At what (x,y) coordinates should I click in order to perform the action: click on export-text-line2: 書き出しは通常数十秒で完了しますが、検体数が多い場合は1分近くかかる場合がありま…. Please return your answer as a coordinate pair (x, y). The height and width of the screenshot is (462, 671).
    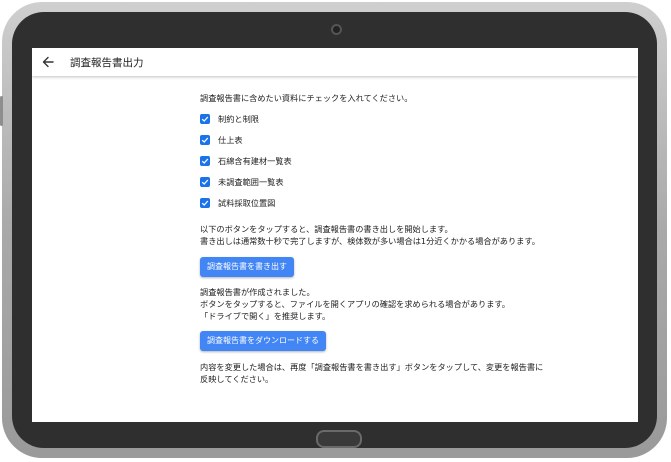
    Looking at the image, I should click on (370, 241).